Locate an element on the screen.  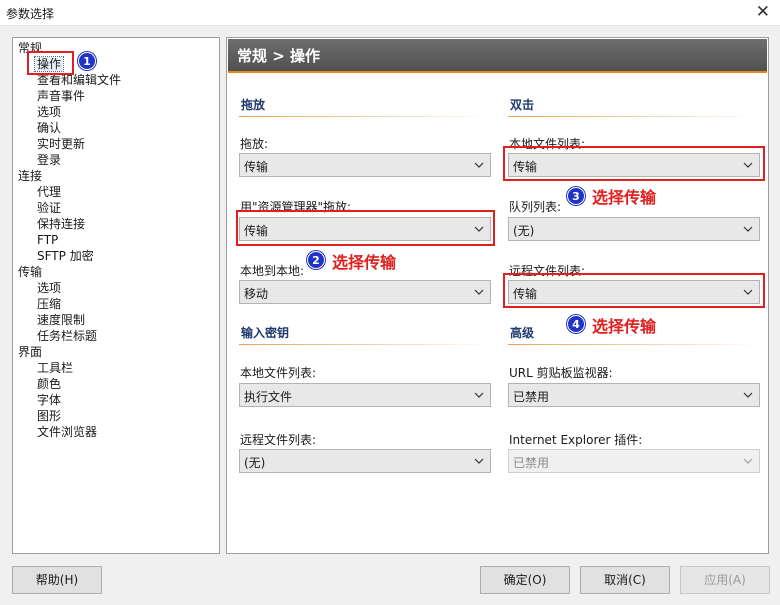
dbl-remote-list-value: 传输 is located at coordinates (525, 294).